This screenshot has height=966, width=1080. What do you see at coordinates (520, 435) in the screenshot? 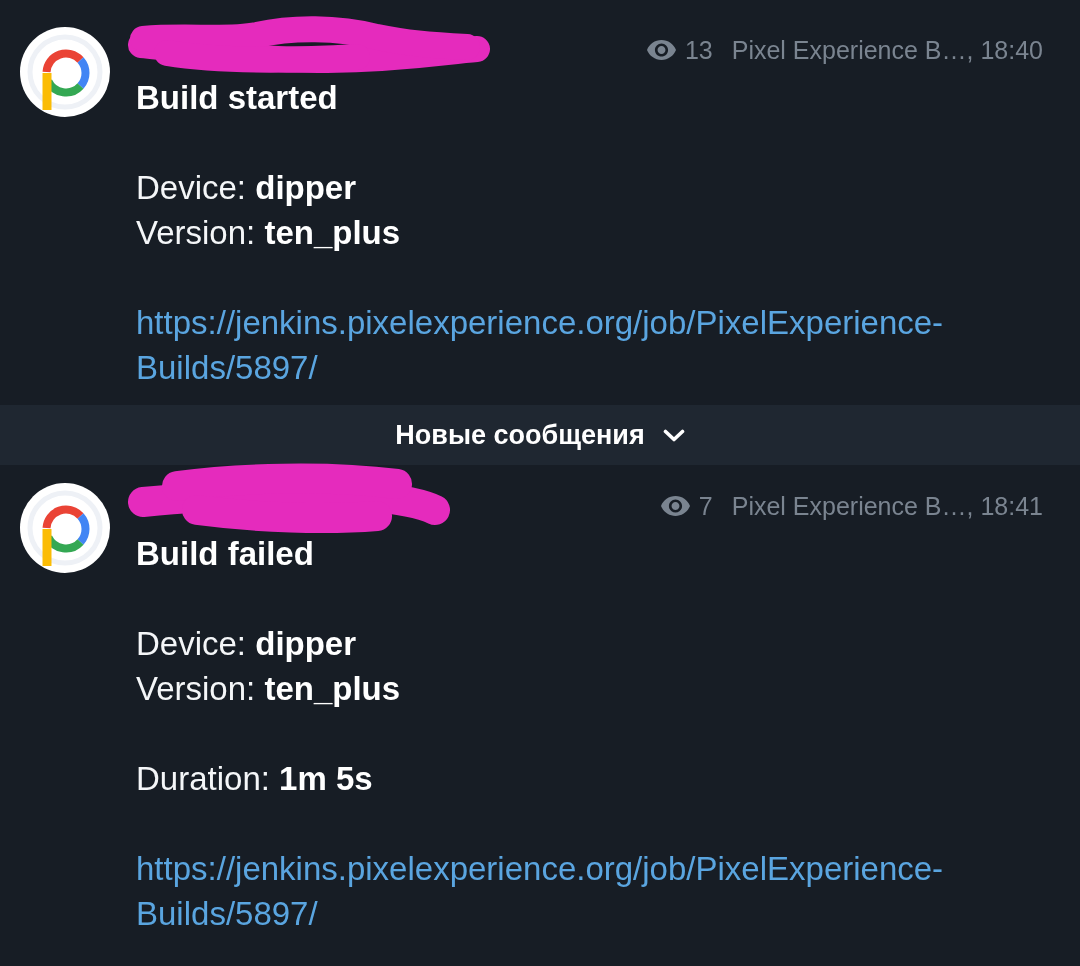
I see `new-messages-label: Новые сообщения` at bounding box center [520, 435].